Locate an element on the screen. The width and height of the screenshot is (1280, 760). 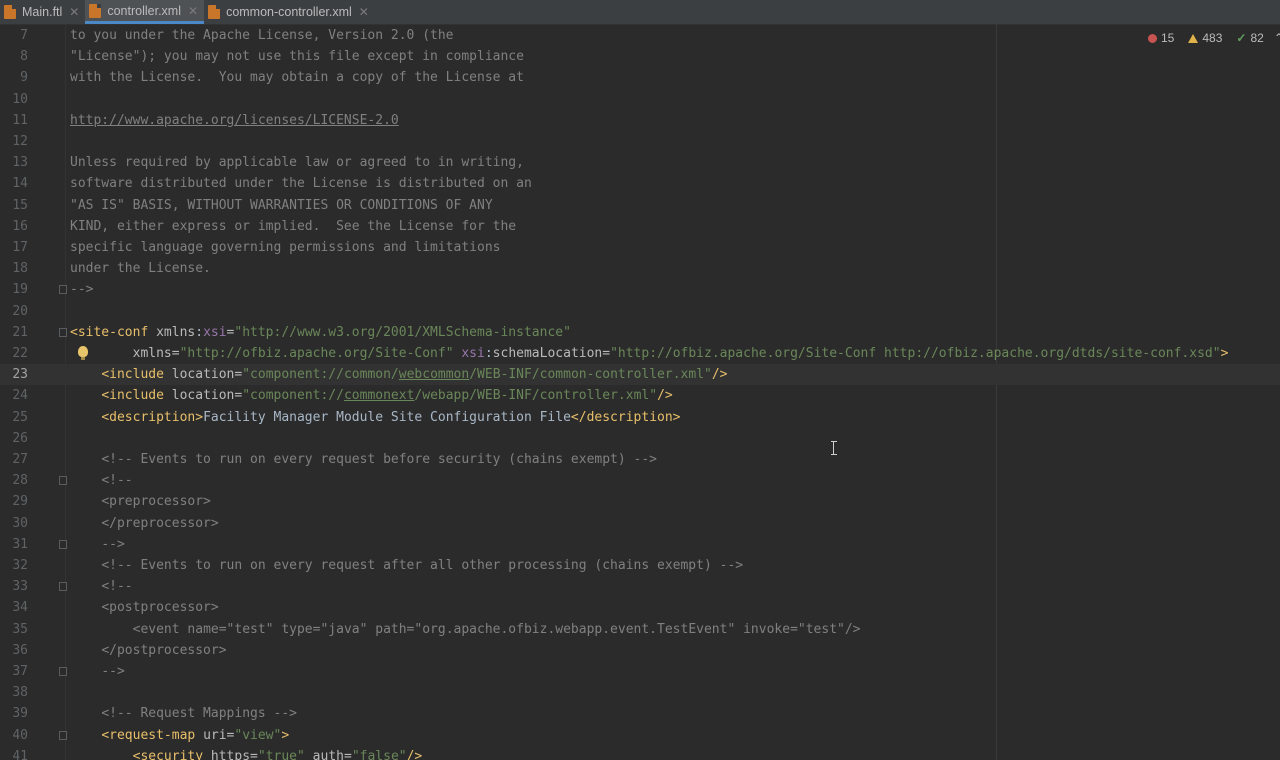
line-number: 8 is located at coordinates (14, 56).